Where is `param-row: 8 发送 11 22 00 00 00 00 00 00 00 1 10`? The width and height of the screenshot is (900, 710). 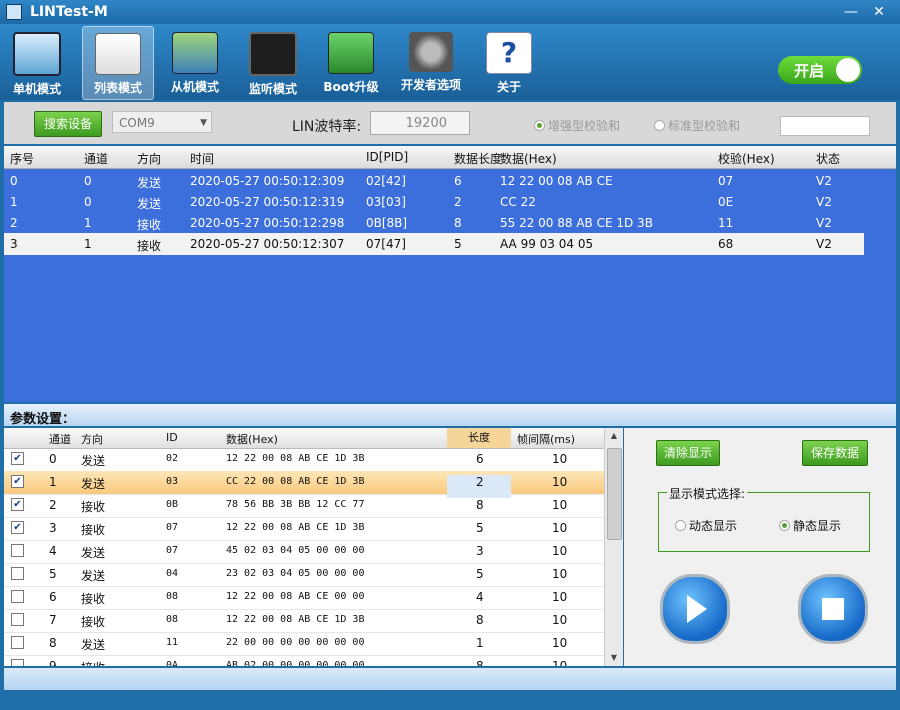
param-row: 8 发送 11 22 00 00 00 00 00 00 00 1 10 is located at coordinates (304, 644).